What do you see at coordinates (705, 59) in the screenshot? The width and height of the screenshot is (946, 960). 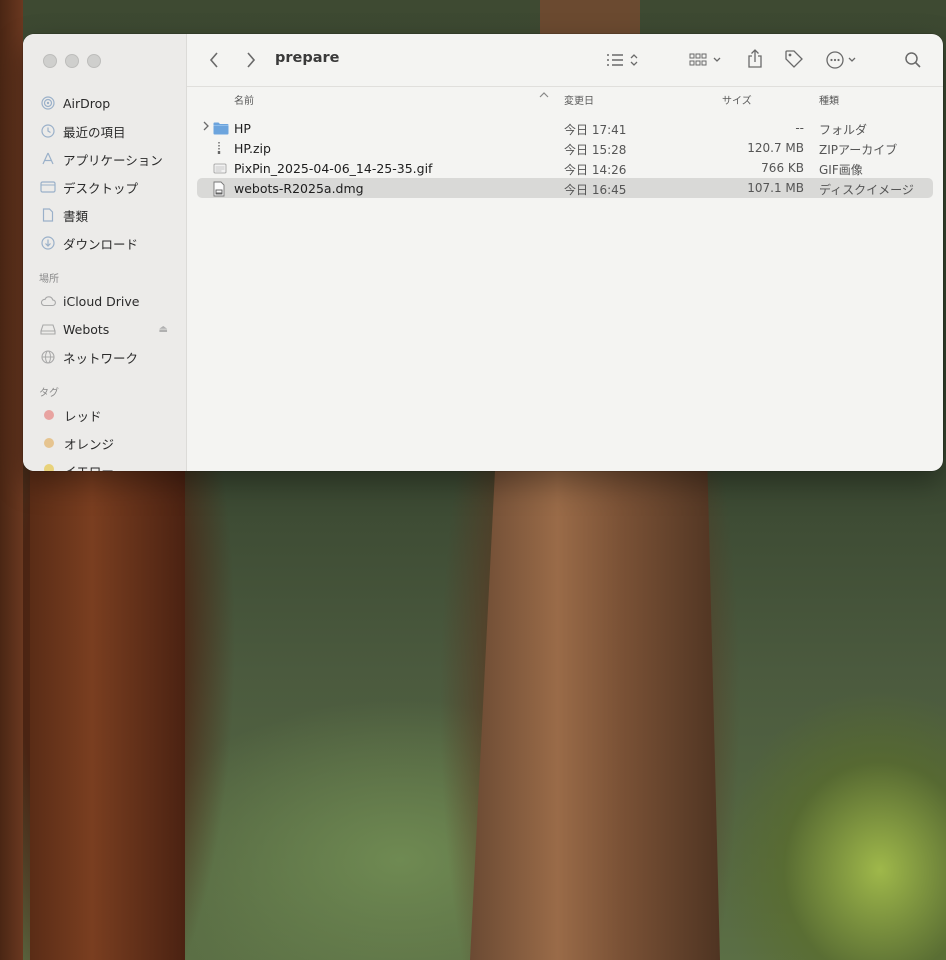 I see `grid-icon` at bounding box center [705, 59].